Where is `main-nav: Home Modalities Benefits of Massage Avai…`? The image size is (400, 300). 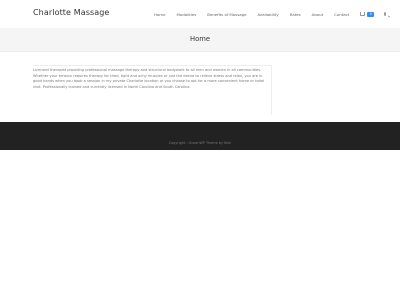 main-nav: Home Modalities Benefits of Massage Avai… is located at coordinates (270, 14).